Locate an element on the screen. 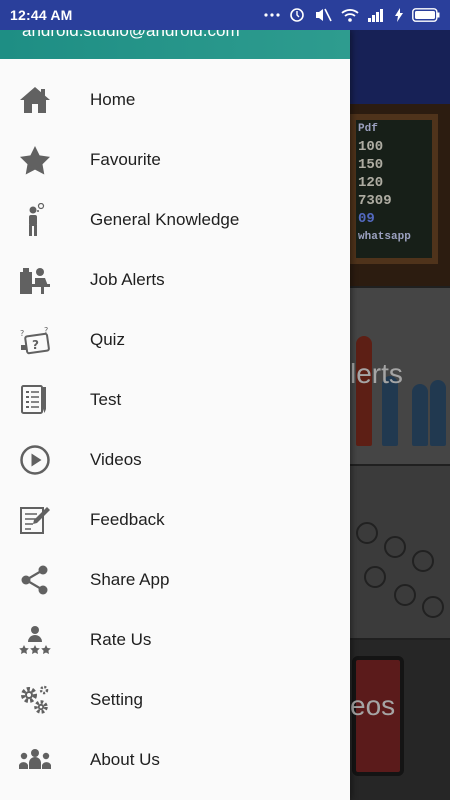 Image resolution: width=450 pixels, height=800 pixels. test-sheet-icon is located at coordinates (35, 400).